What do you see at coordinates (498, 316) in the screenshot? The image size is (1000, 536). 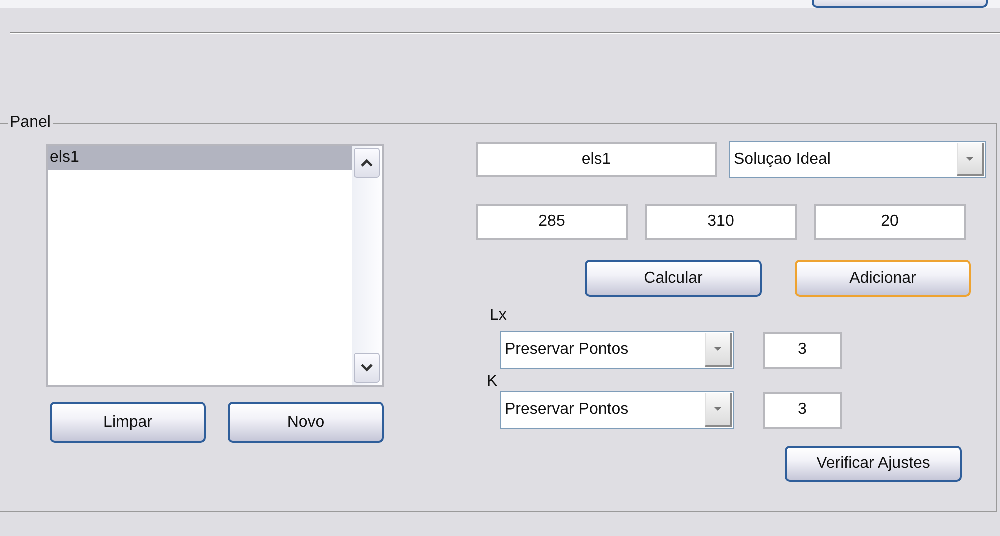 I see `setting-label: Lx` at bounding box center [498, 316].